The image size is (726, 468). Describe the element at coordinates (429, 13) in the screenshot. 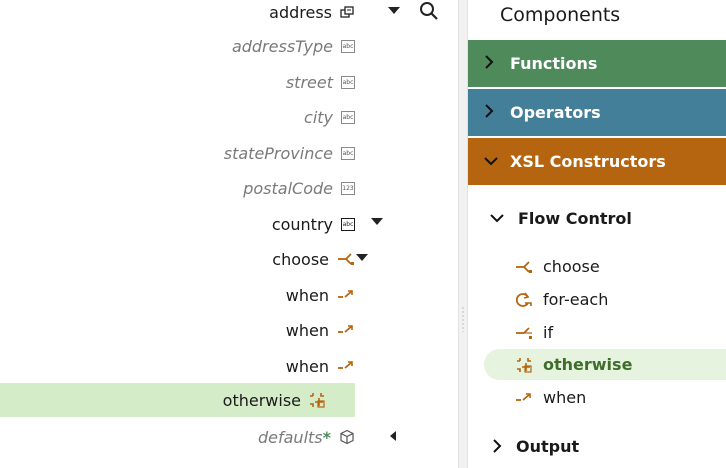

I see `search-icon` at that location.